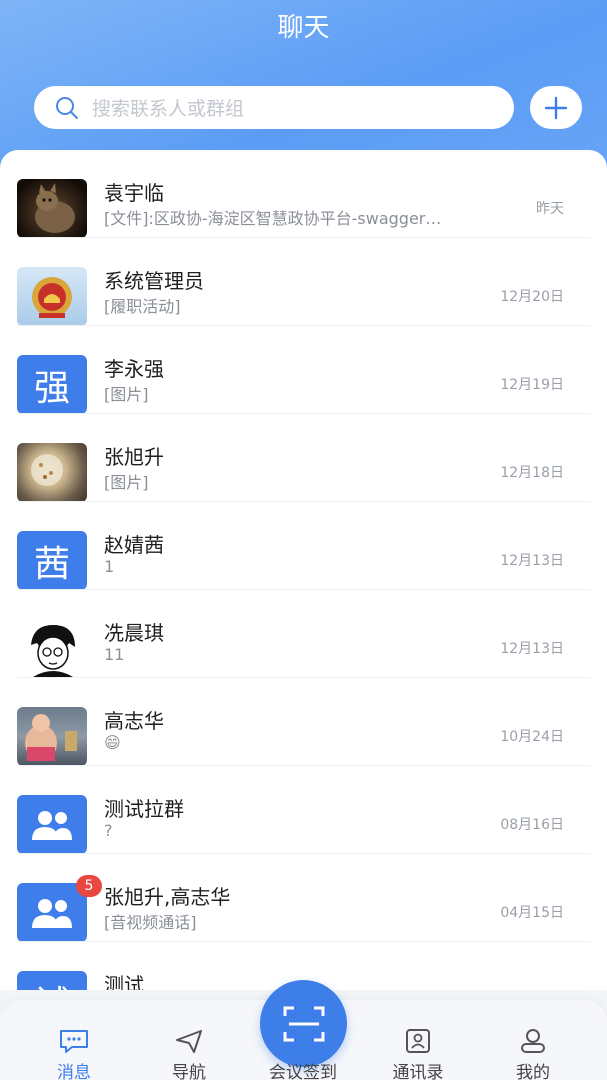  I want to click on chat-name: 赵婧茜, so click(134, 545).